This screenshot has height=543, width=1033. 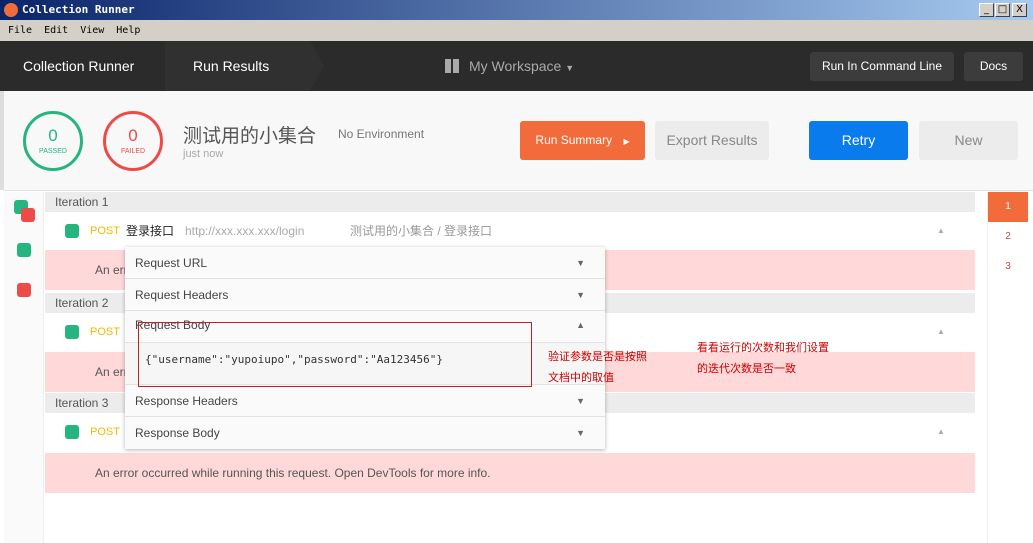 I want to click on run-summary-button: Run Summary ▶, so click(x=582, y=140).